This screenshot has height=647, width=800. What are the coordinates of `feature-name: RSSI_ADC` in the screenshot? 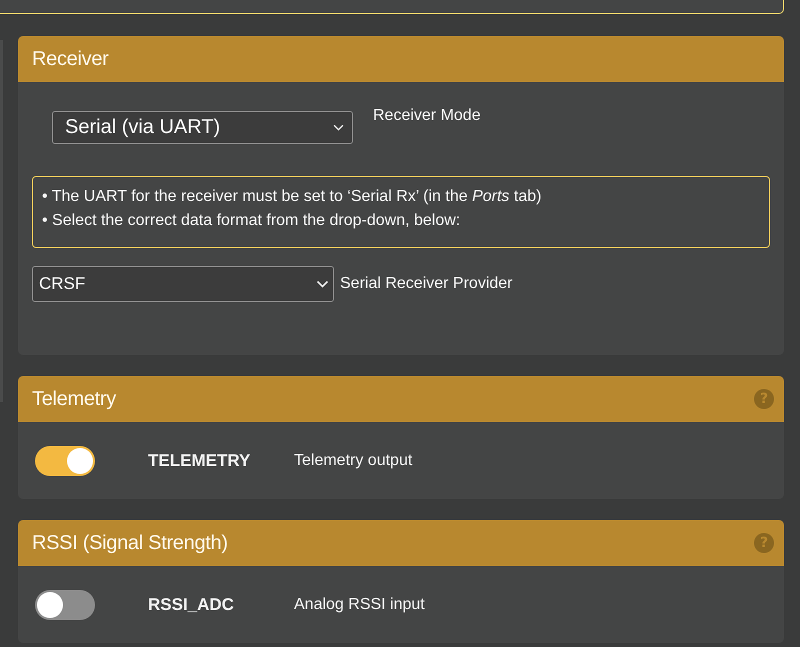 It's located at (191, 604).